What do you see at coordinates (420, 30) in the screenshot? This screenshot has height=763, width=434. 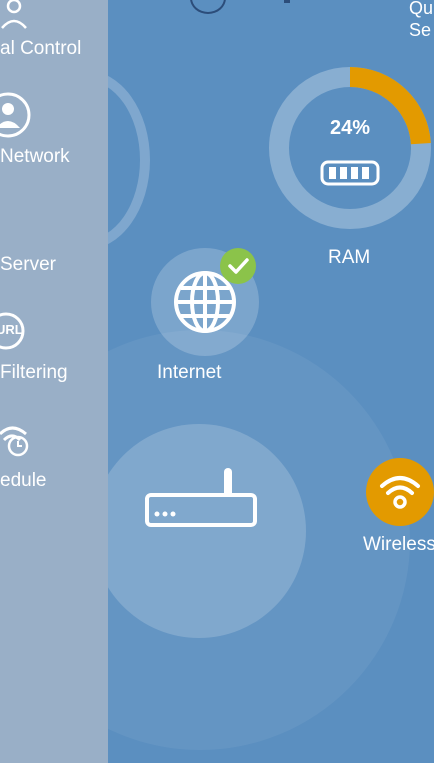 I see `qos-label-line2: Se` at bounding box center [420, 30].